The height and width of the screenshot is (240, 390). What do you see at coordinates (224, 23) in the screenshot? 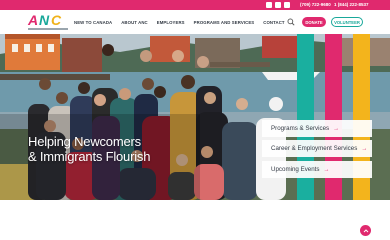
I see `nav-programs-and-services: PROGRAMS AND SERVICES` at bounding box center [224, 23].